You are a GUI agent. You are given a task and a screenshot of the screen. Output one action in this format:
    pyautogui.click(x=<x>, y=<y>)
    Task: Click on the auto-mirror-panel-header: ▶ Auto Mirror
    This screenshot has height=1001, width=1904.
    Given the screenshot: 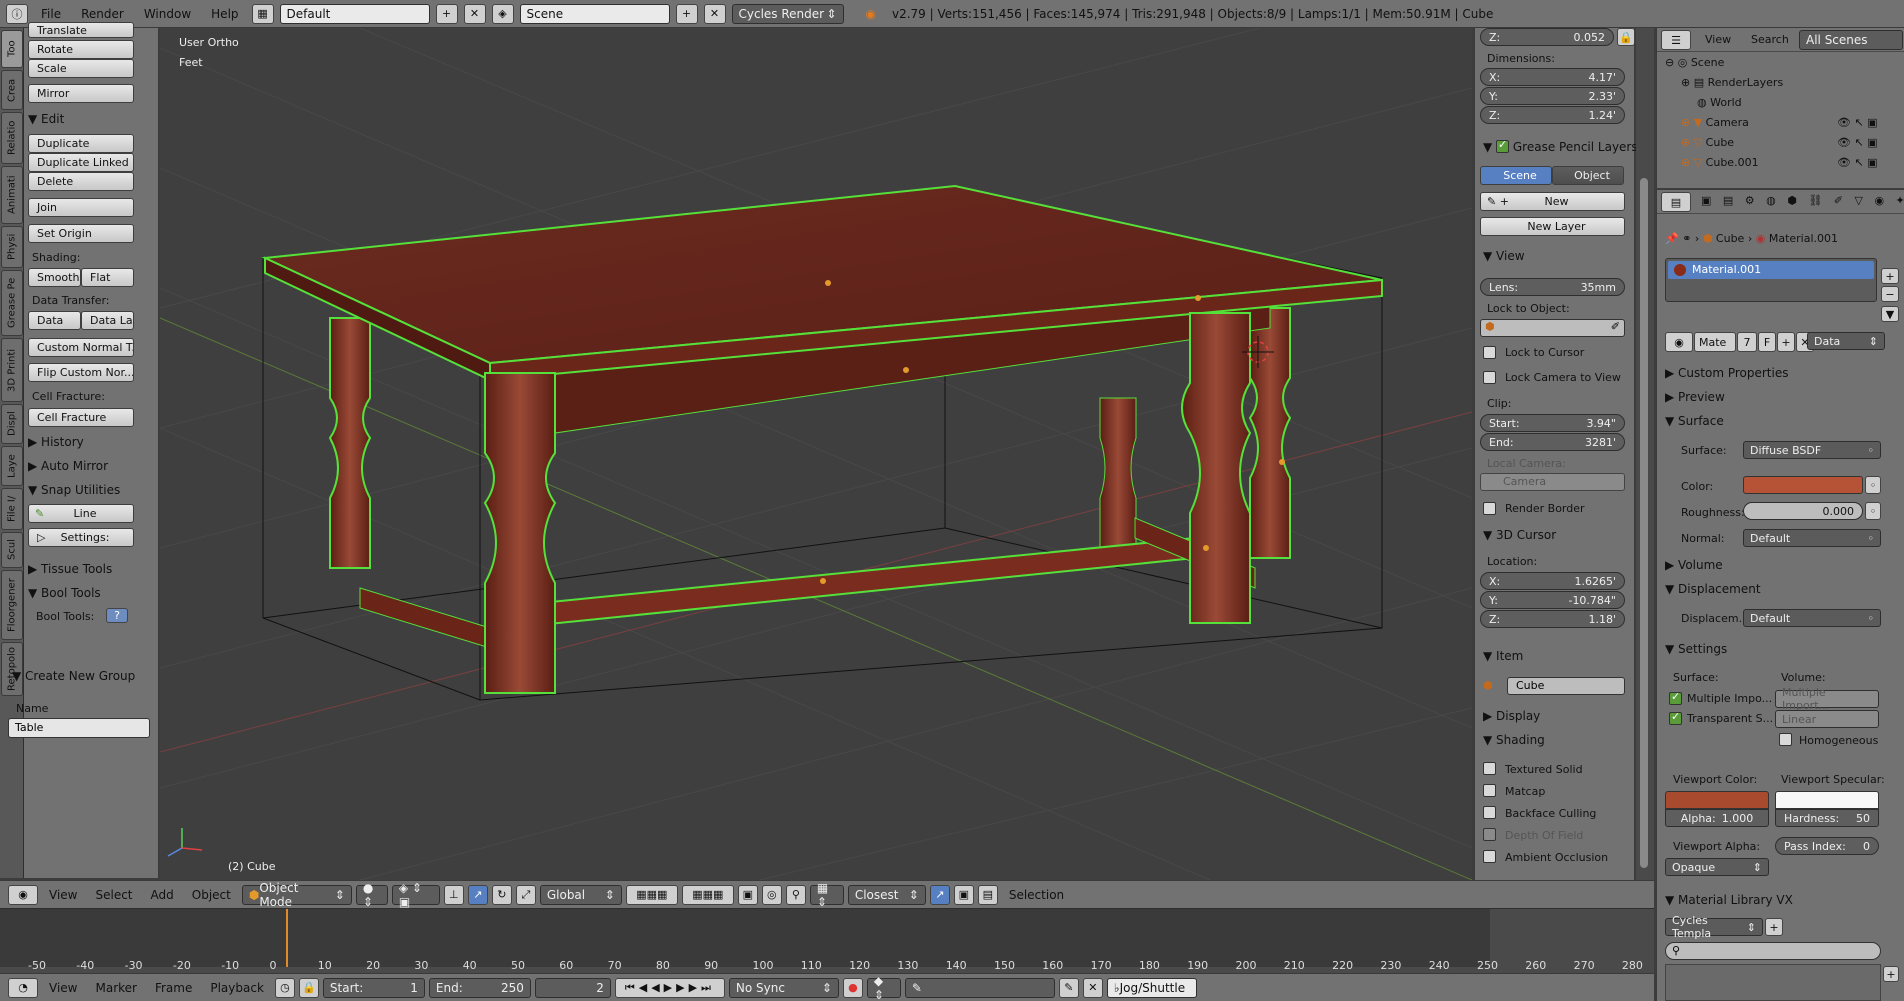 What is the action you would take?
    pyautogui.click(x=68, y=466)
    